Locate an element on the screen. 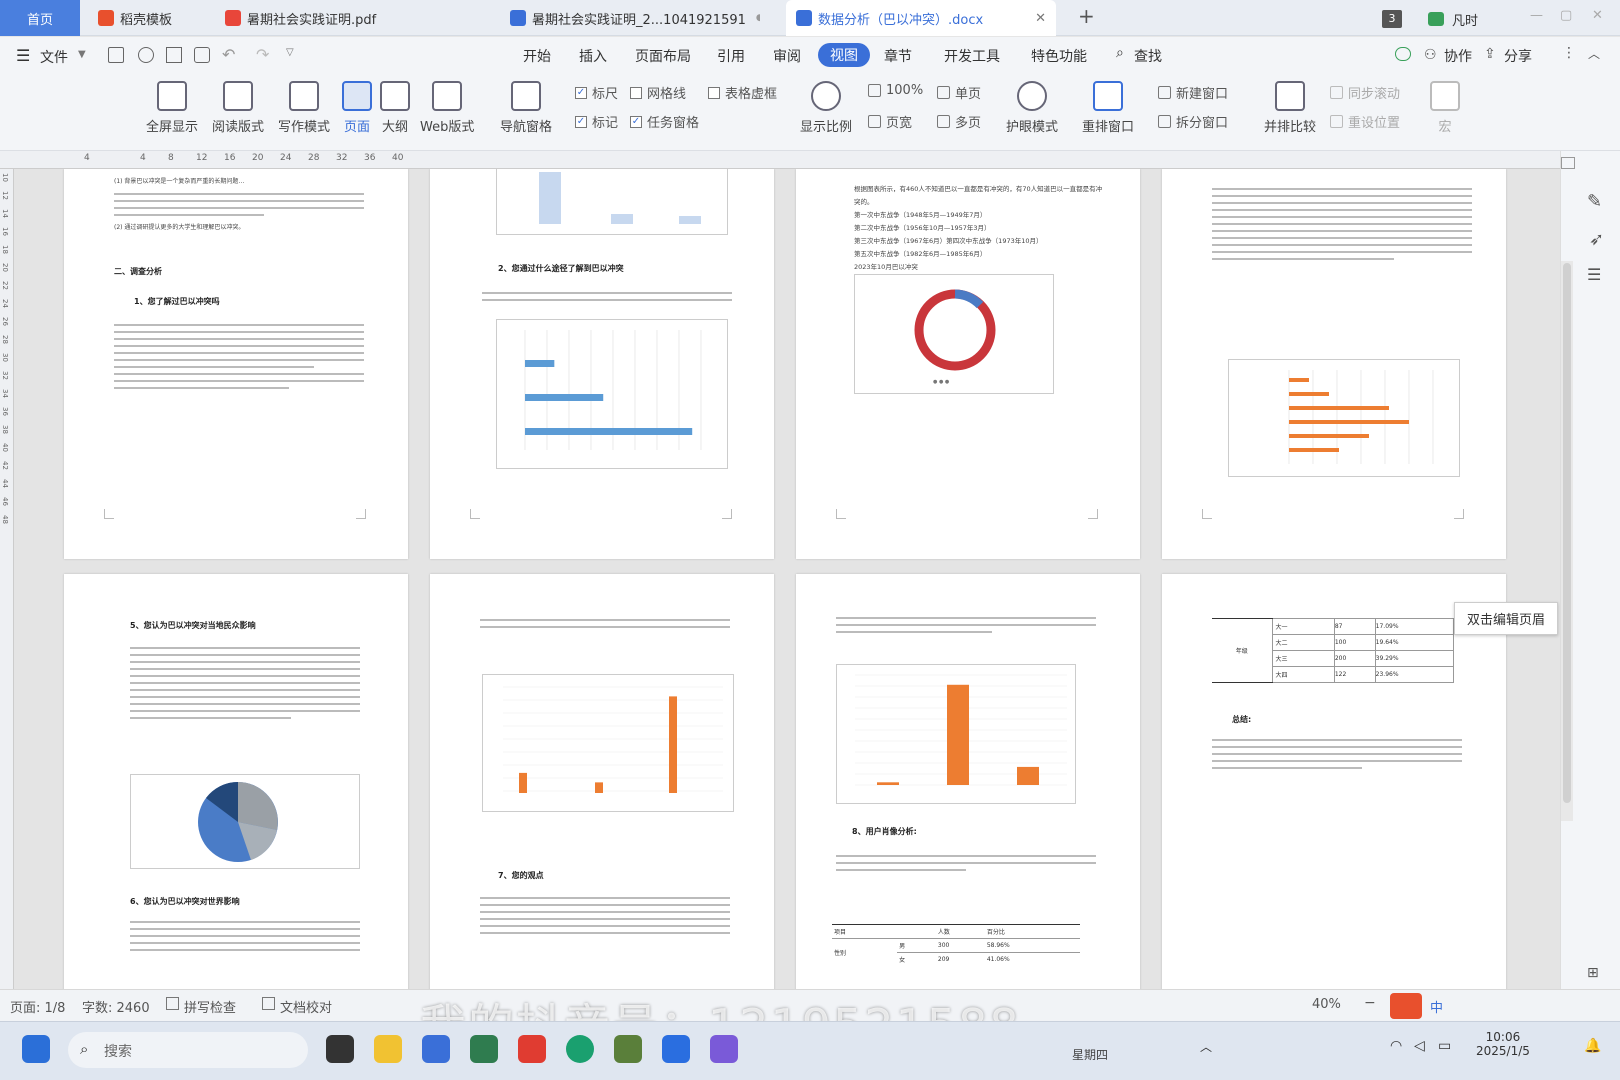 The width and height of the screenshot is (1620, 1080). zoom-out-icon: − is located at coordinates (1370, 1003).